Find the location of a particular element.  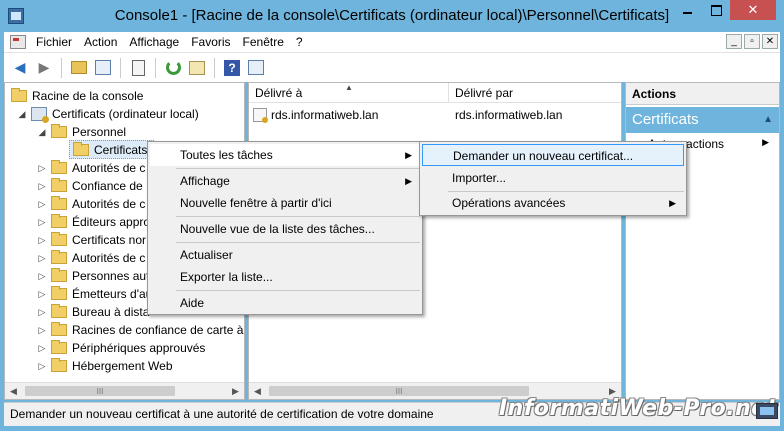

tree-item-certificates-local: ◢ Certificats (ordinateur local) is located at coordinates (108, 114).